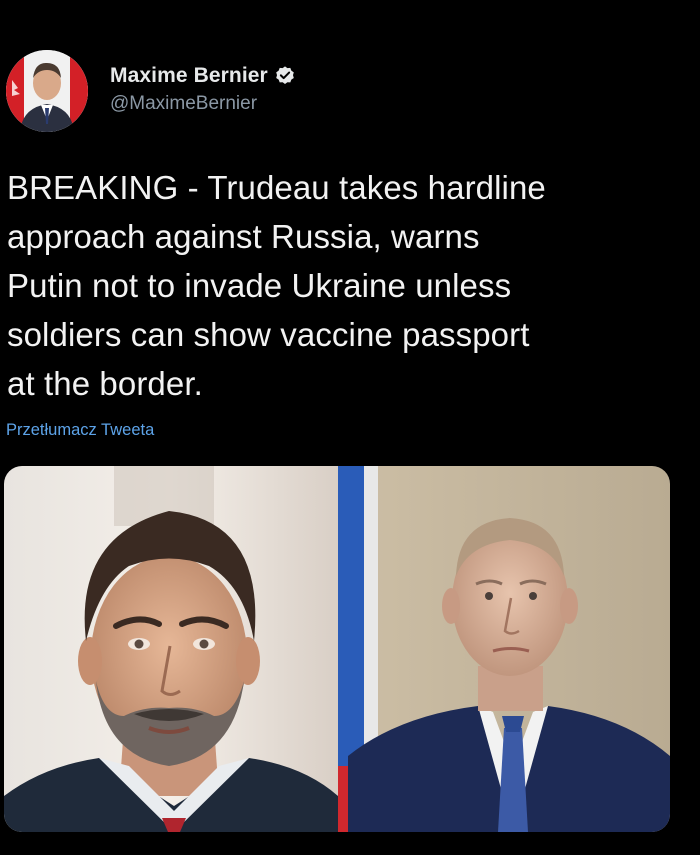 The height and width of the screenshot is (855, 700). I want to click on author-handle: @MaximeBernier, so click(203, 104).